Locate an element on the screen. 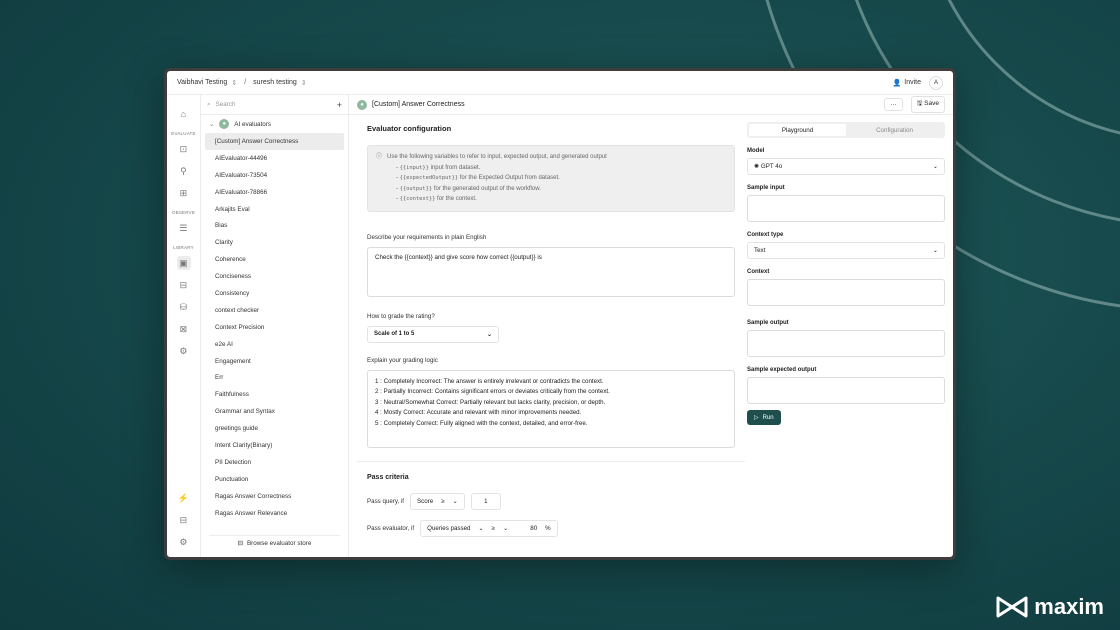  pass-criteria: Pass criteria Pass query, if Score ≥ ⌄ 1 is located at coordinates (551, 509).